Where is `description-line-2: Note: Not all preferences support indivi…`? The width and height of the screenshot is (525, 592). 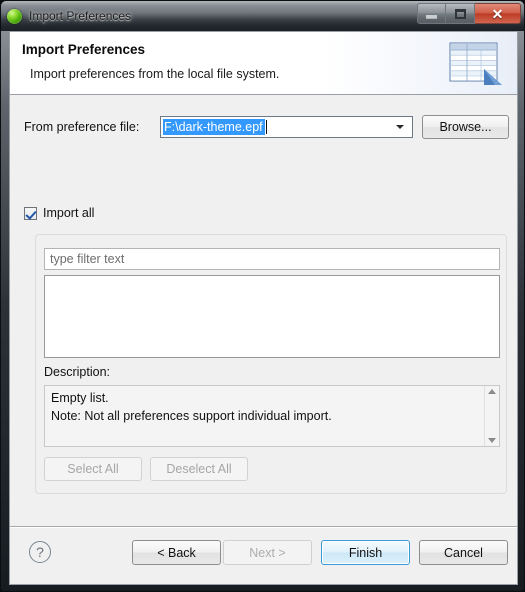 description-line-2: Note: Not all preferences support indivi… is located at coordinates (191, 416).